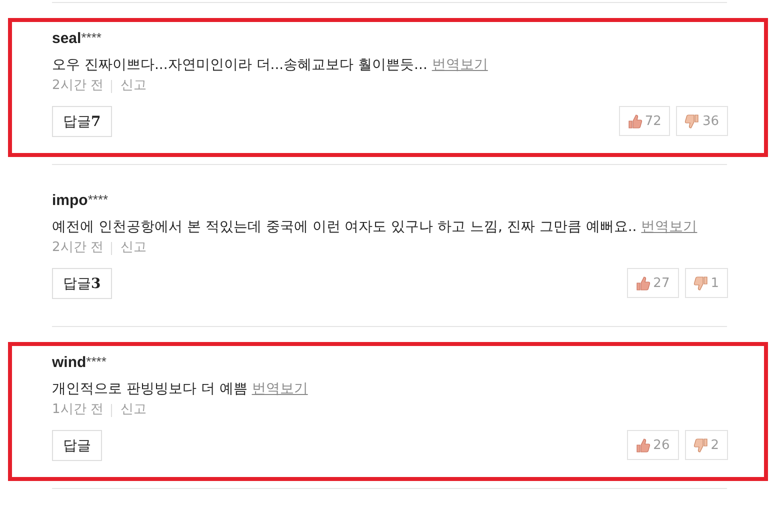 This screenshot has width=783, height=509. What do you see at coordinates (375, 227) in the screenshot?
I see `comment-text: 예전에 인천공항에서 본 적있는데 중국에 이런 여자도 있구나 하고 느낌, 진짜 그만큼 예뻐요.. 번역보기` at bounding box center [375, 227].